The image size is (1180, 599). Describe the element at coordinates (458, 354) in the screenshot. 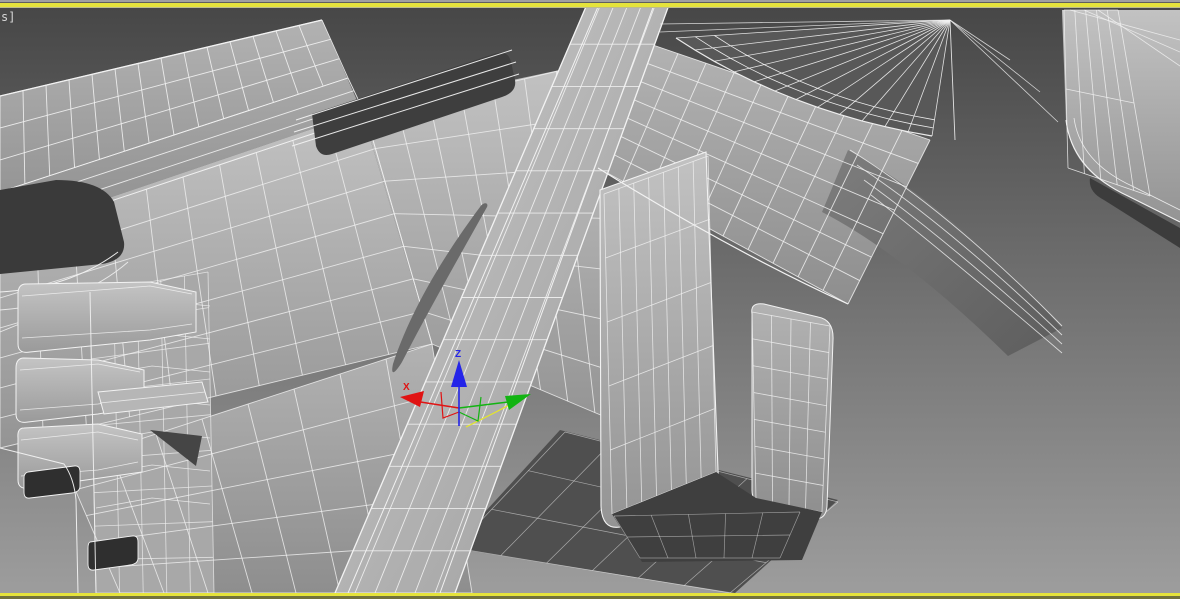

I see `gizmo-z-axis-label: Z` at that location.